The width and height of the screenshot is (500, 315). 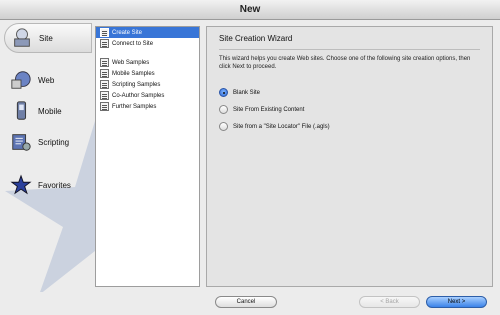 I want to click on category-mobile: Mobile, so click(x=48, y=111).